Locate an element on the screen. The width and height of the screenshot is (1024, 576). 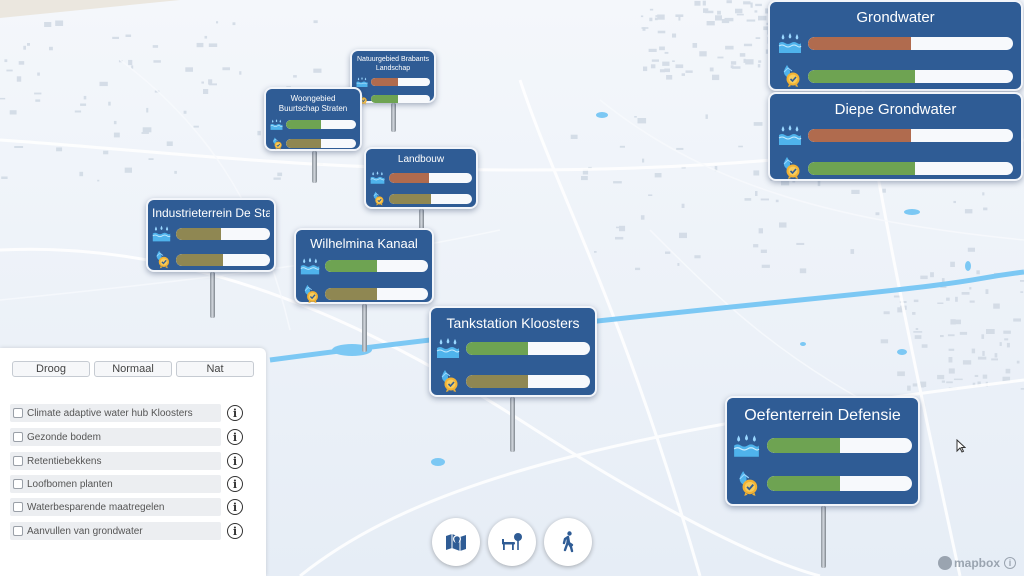
measure-item: Waterbesparende maatregelen is located at coordinates (115, 507).